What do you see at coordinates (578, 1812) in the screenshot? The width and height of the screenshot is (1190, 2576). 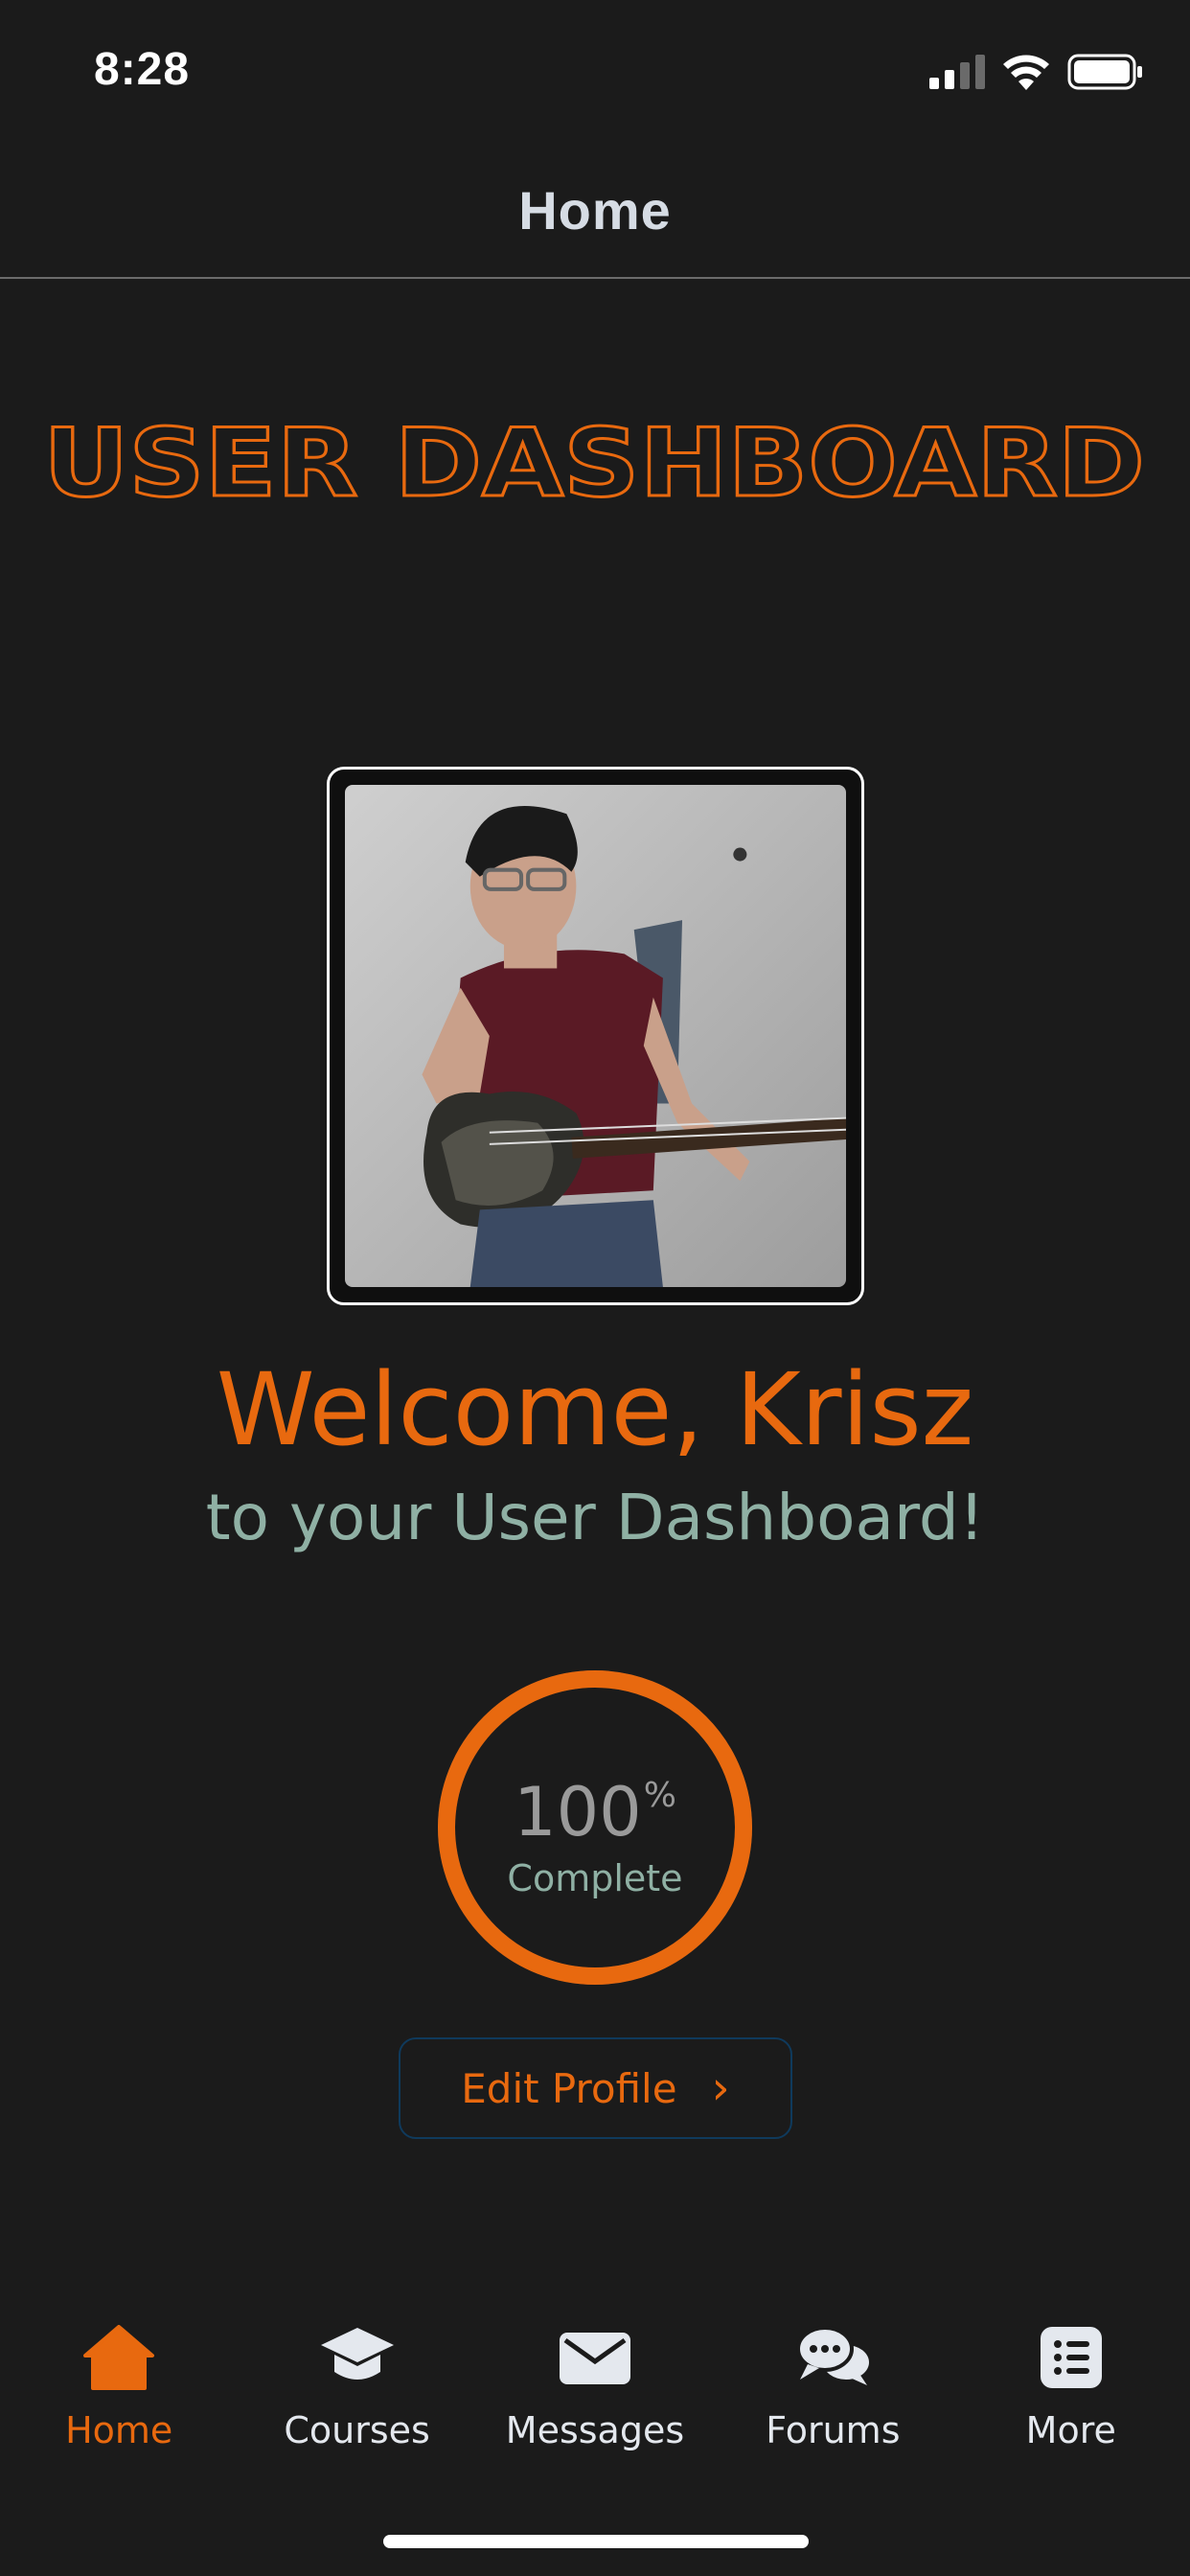 I see `progress-number: 100` at bounding box center [578, 1812].